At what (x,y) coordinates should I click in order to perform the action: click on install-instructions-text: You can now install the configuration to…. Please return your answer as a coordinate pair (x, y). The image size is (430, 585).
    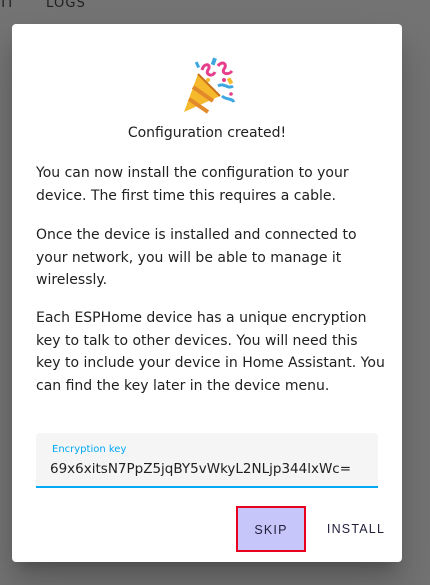
    Looking at the image, I should click on (192, 184).